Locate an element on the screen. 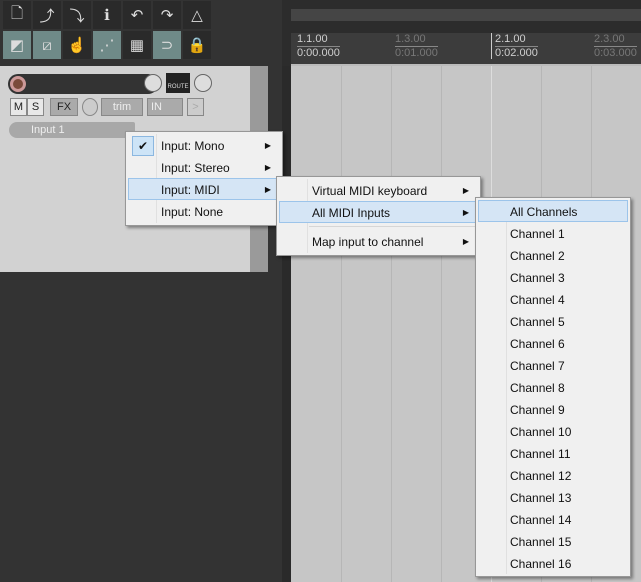 The width and height of the screenshot is (641, 582). menu-item-label: Input: MIDI is located at coordinates (190, 190).